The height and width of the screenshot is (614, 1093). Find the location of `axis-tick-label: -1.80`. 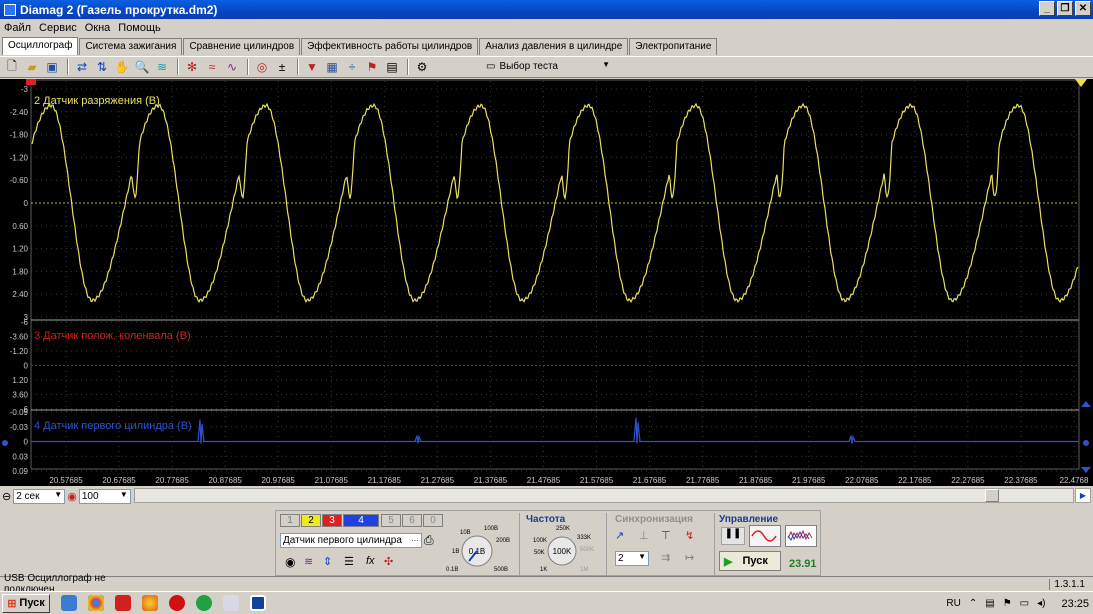

axis-tick-label: -1.80 is located at coordinates (19, 135).